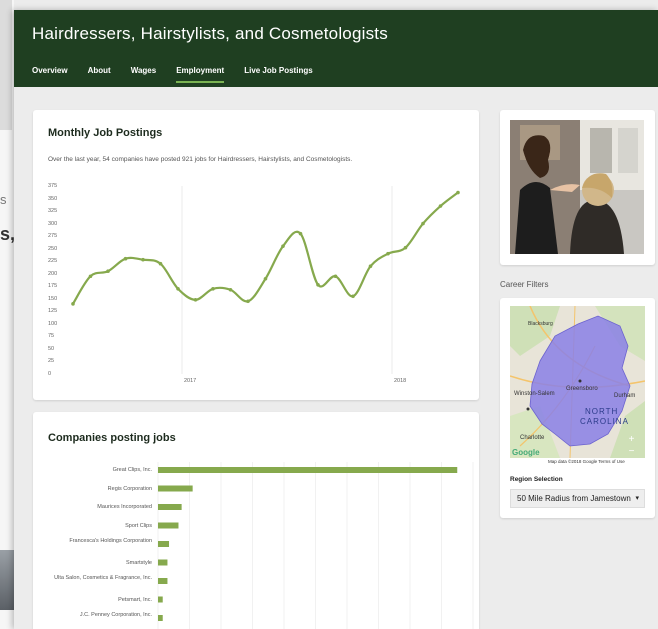 The image size is (658, 629). What do you see at coordinates (625, 396) in the screenshot?
I see `map-city-durham: Durham` at bounding box center [625, 396].